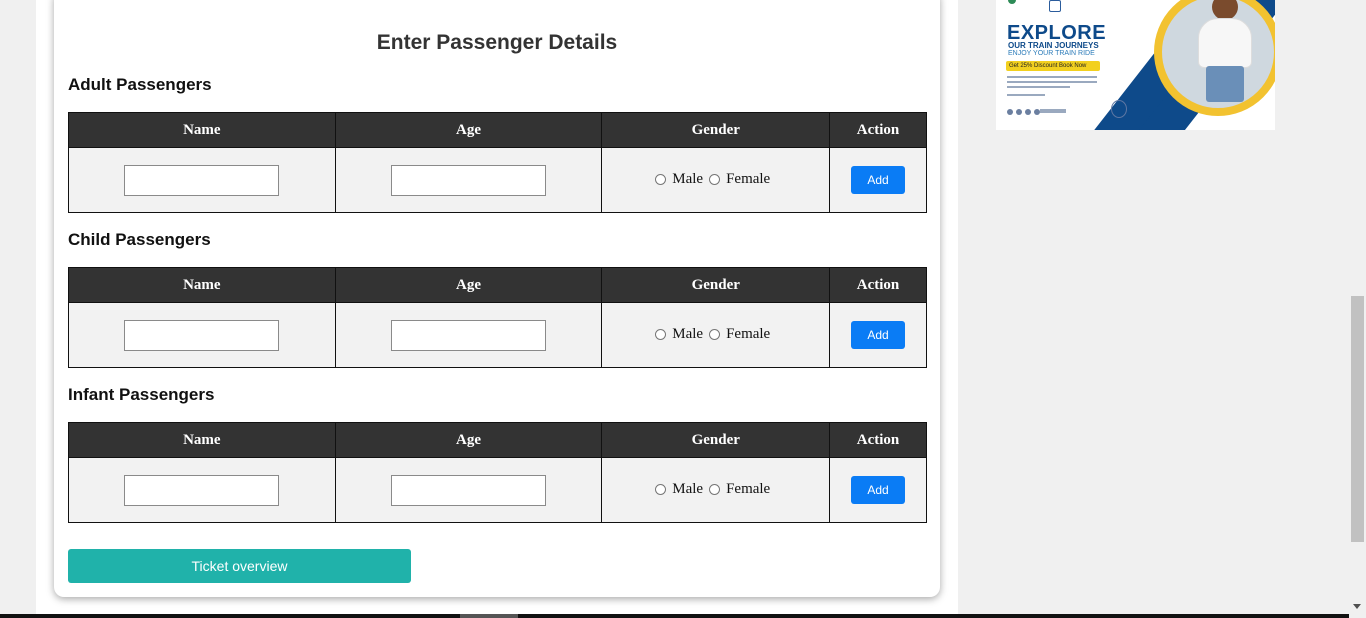 The width and height of the screenshot is (1366, 618). What do you see at coordinates (489, 616) in the screenshot?
I see `bottom-edge-mark` at bounding box center [489, 616].